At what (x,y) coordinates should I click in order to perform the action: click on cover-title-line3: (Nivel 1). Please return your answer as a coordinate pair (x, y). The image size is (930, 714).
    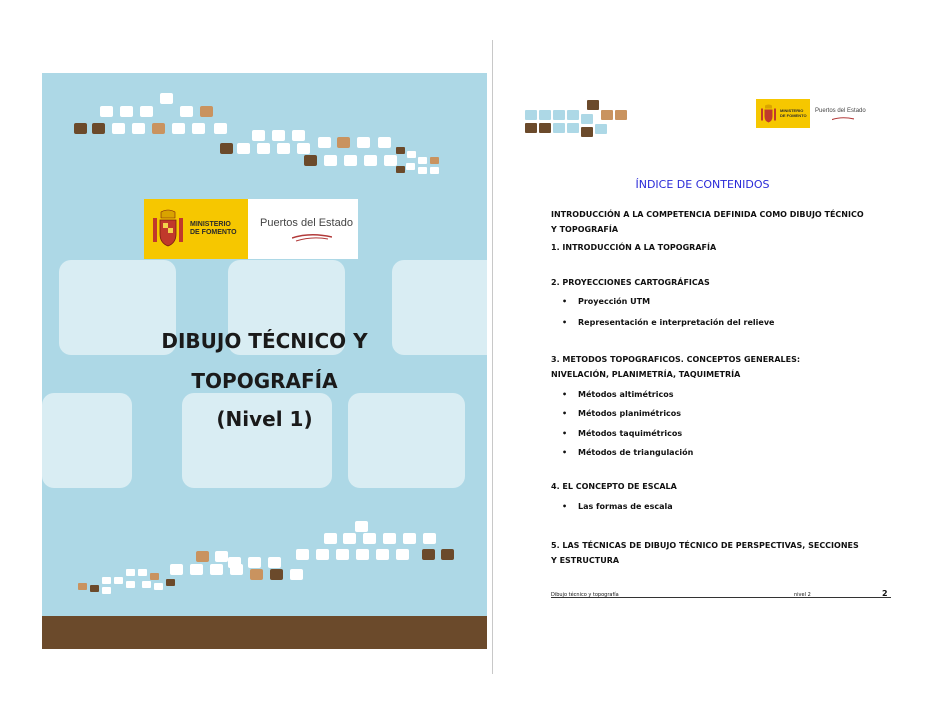
    Looking at the image, I should click on (264, 419).